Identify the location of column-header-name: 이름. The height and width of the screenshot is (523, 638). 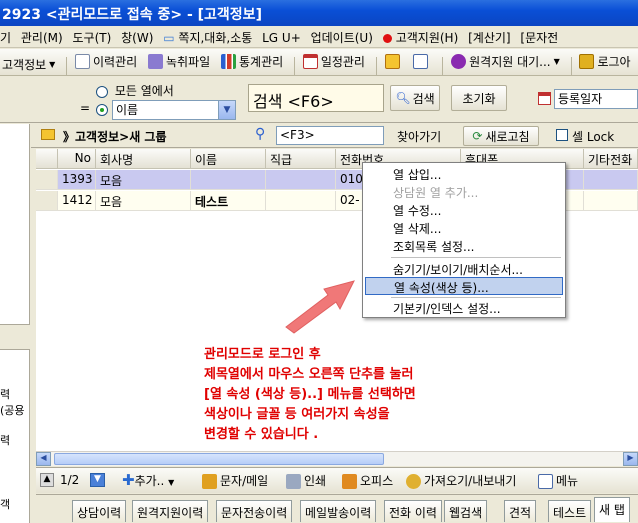
(228, 159).